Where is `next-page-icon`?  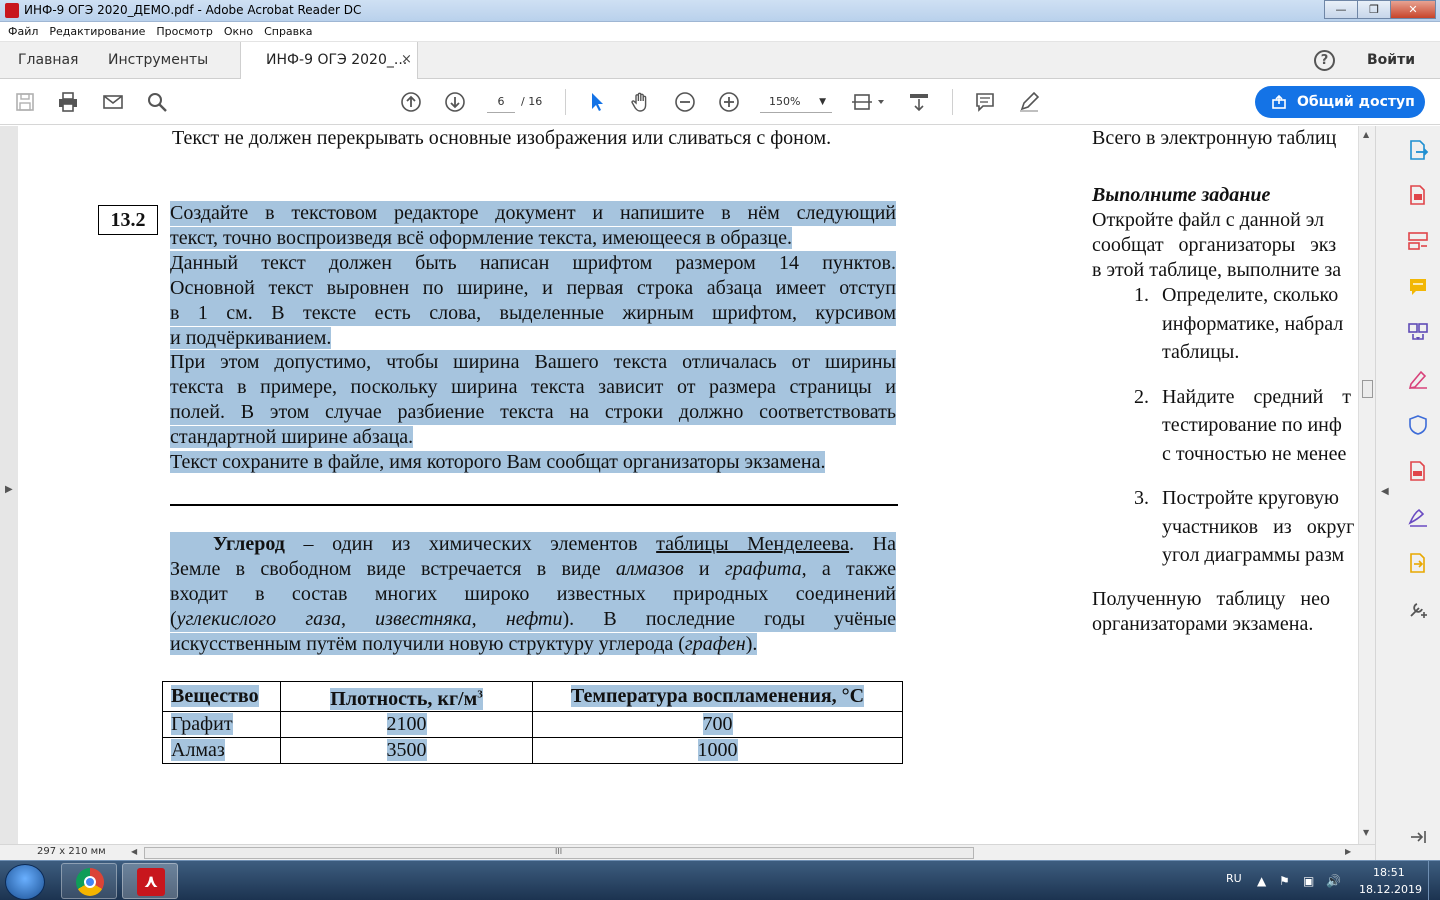
next-page-icon is located at coordinates (455, 102).